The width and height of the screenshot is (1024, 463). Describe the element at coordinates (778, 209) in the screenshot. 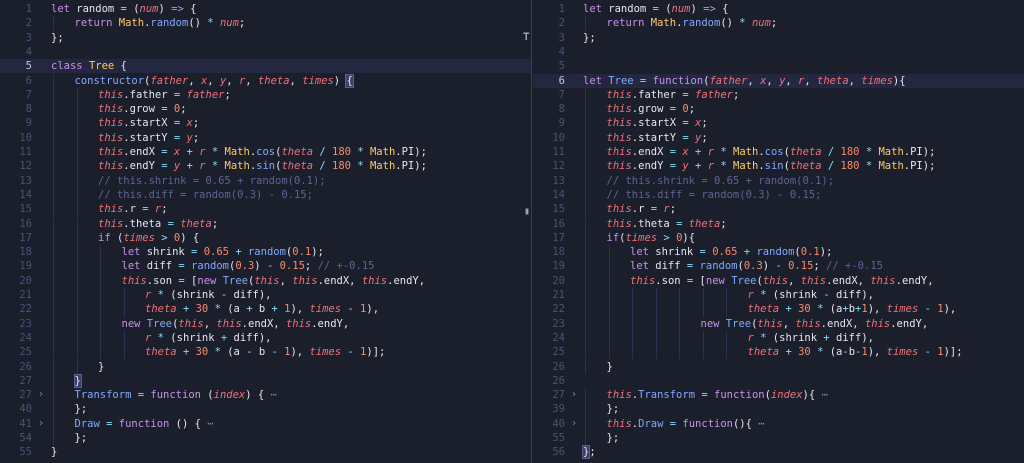

I see `code-line: 15 this.r = r;` at that location.